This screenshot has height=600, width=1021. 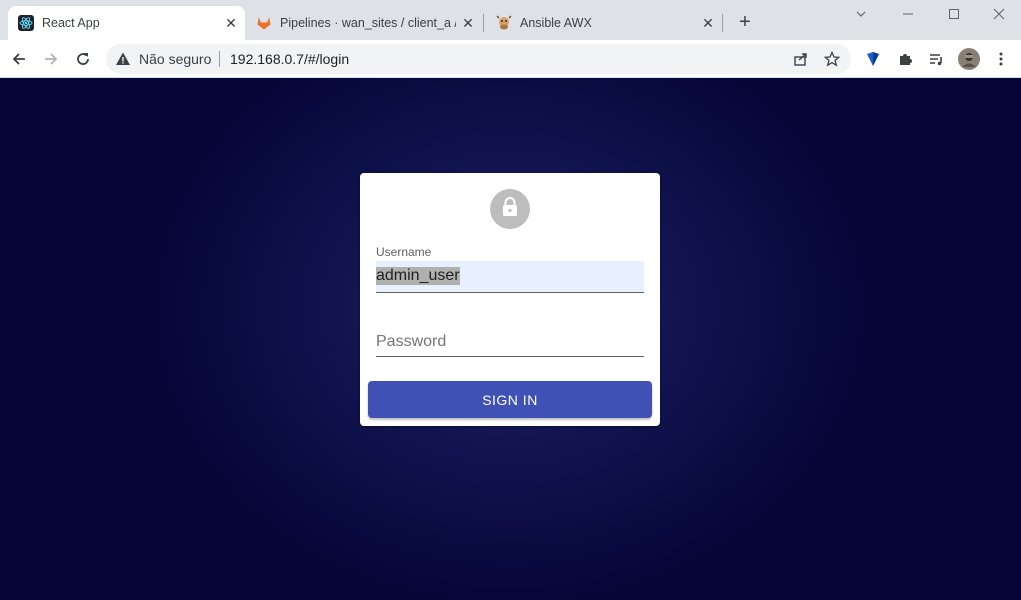 What do you see at coordinates (368, 23) in the screenshot?
I see `tab-title: Pipelines · wan_sites / client_a / s` at bounding box center [368, 23].